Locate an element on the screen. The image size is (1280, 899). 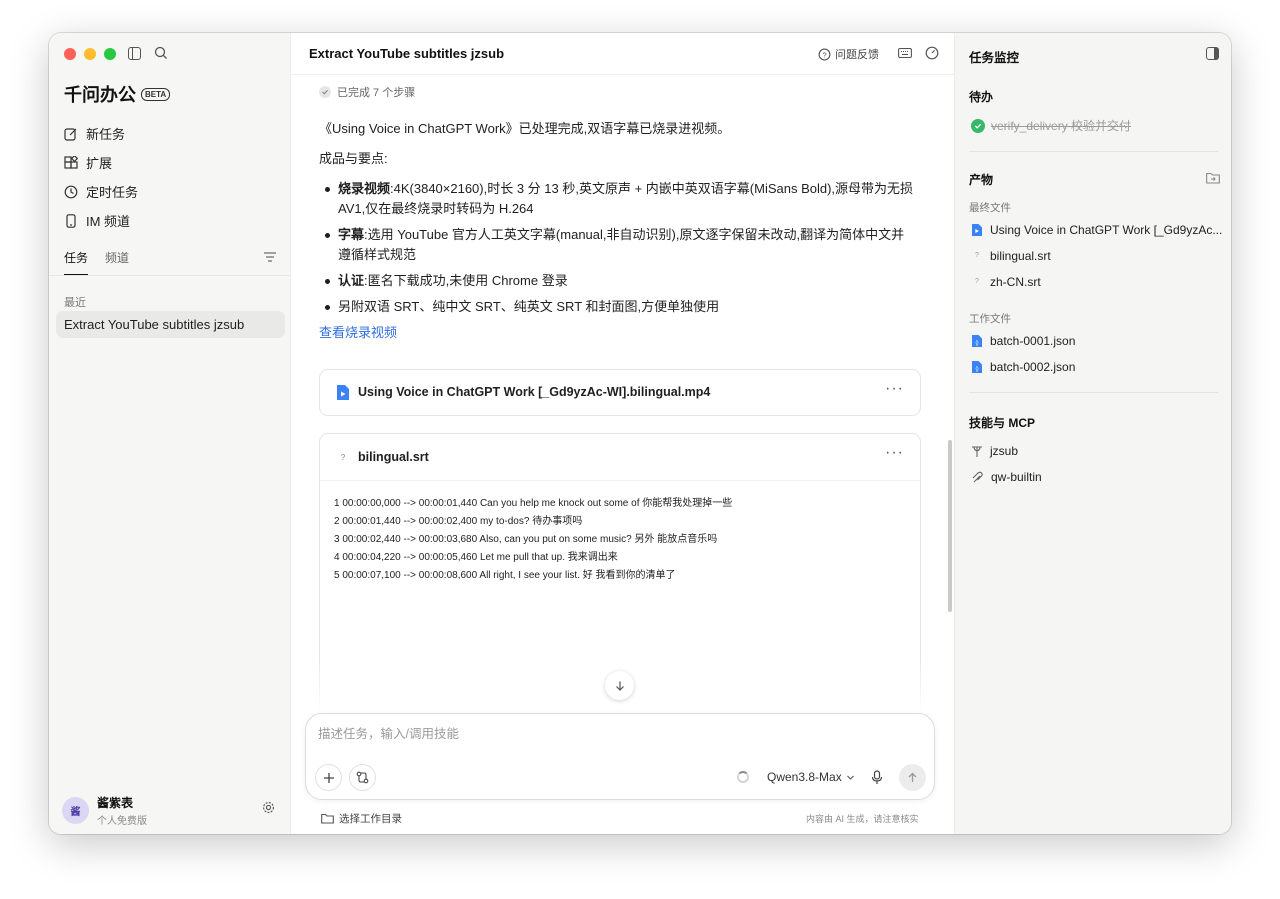
menu-scheduled-tasks: 定时任务 is located at coordinates (101, 191).